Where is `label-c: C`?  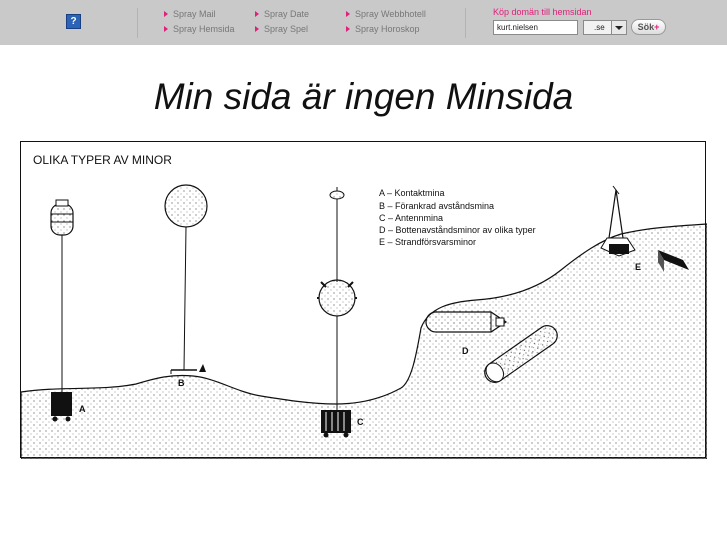 label-c: C is located at coordinates (360, 422).